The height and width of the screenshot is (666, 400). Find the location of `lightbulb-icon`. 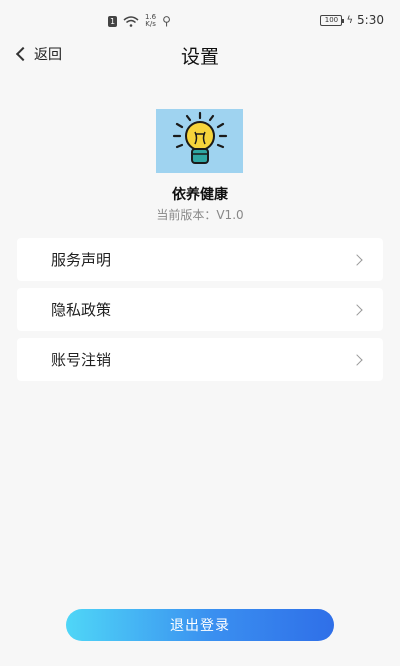

lightbulb-icon is located at coordinates (199, 137).